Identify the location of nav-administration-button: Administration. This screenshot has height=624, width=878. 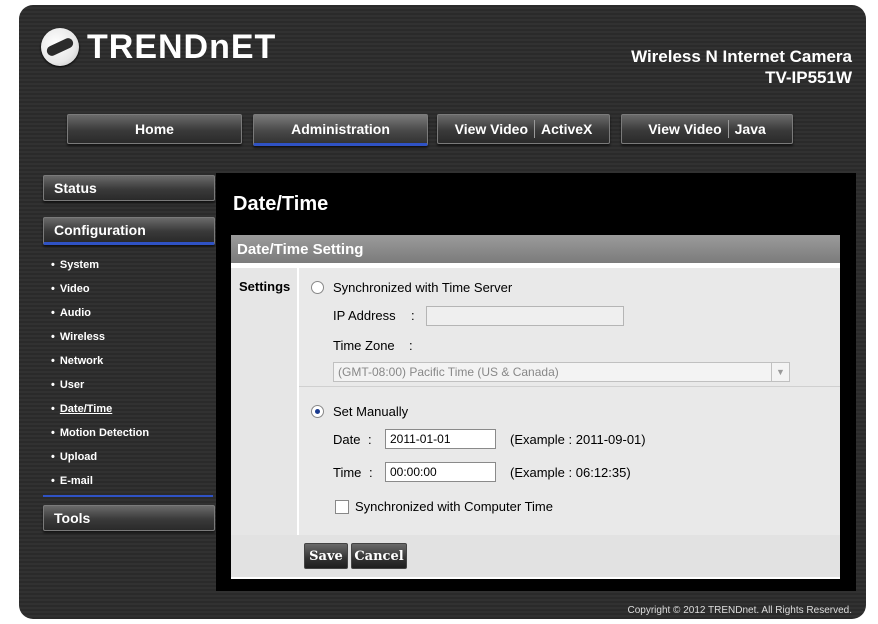
(340, 130).